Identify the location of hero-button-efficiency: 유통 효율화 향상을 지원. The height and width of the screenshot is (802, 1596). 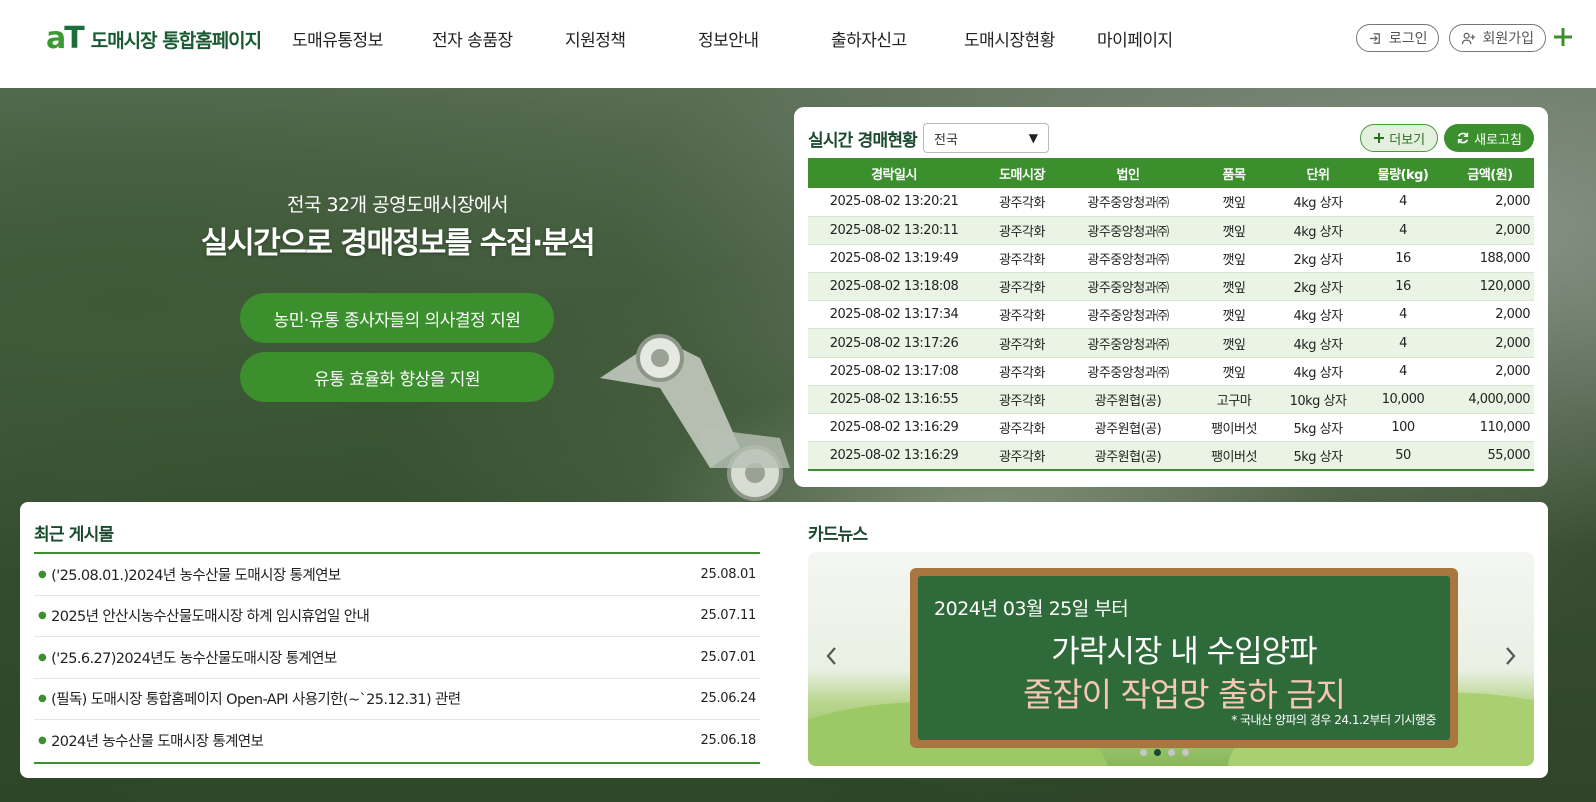
(397, 377).